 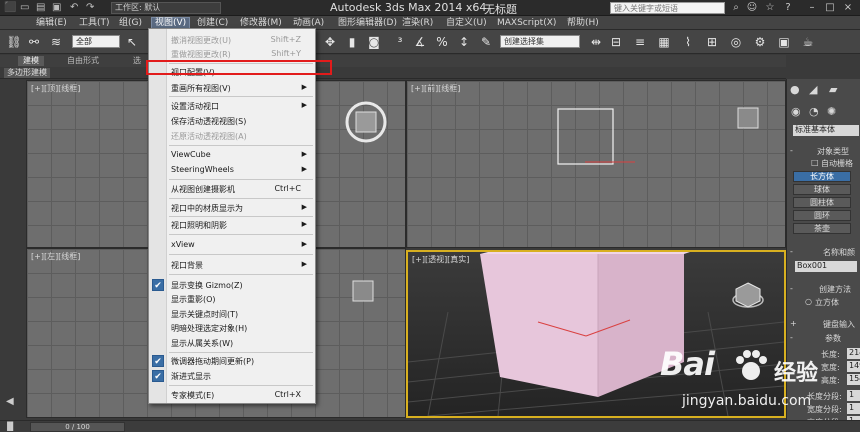 What do you see at coordinates (239, 154) in the screenshot?
I see `menu-item-viewcube: ViewCube ▶` at bounding box center [239, 154].